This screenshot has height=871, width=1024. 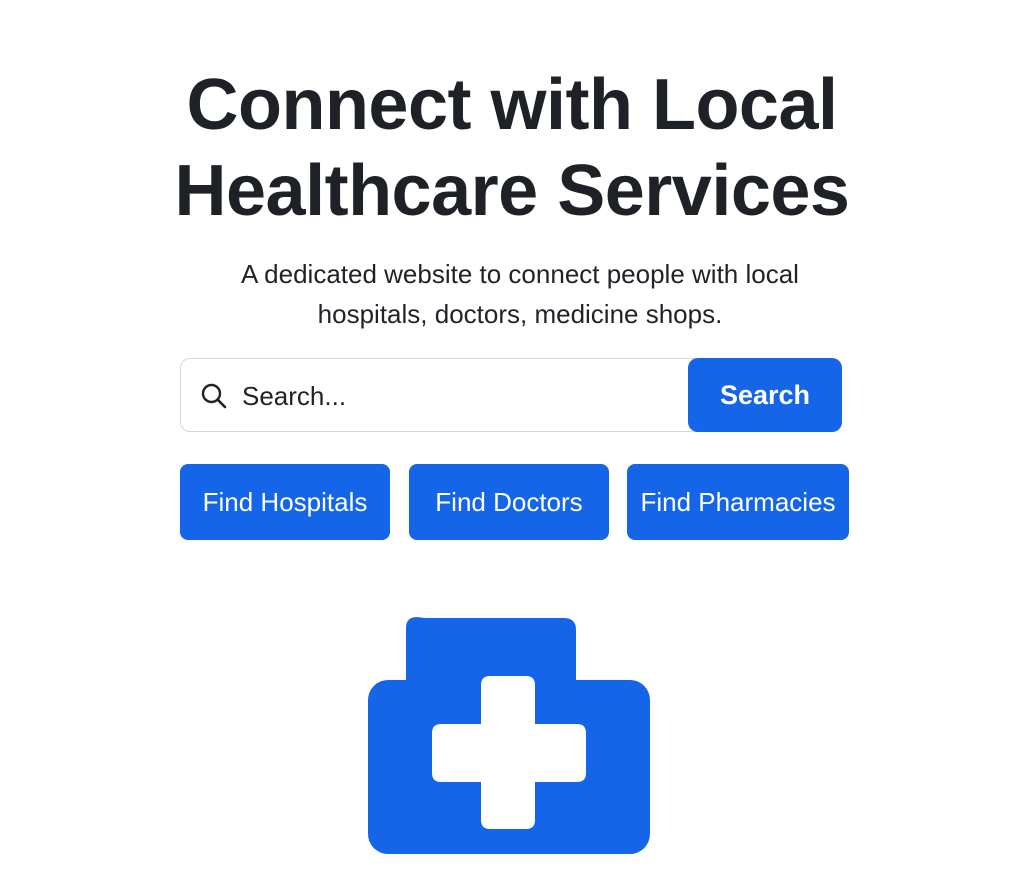 What do you see at coordinates (457, 396) in the screenshot?
I see `search-input` at bounding box center [457, 396].